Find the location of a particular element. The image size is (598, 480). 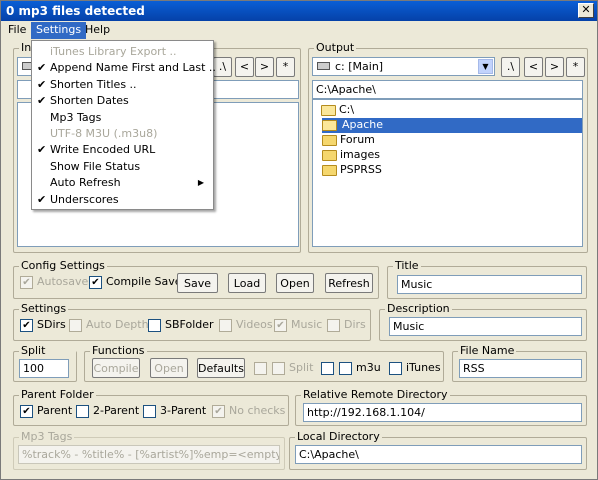

window-title: 0 mp3 files detected is located at coordinates (75, 11).